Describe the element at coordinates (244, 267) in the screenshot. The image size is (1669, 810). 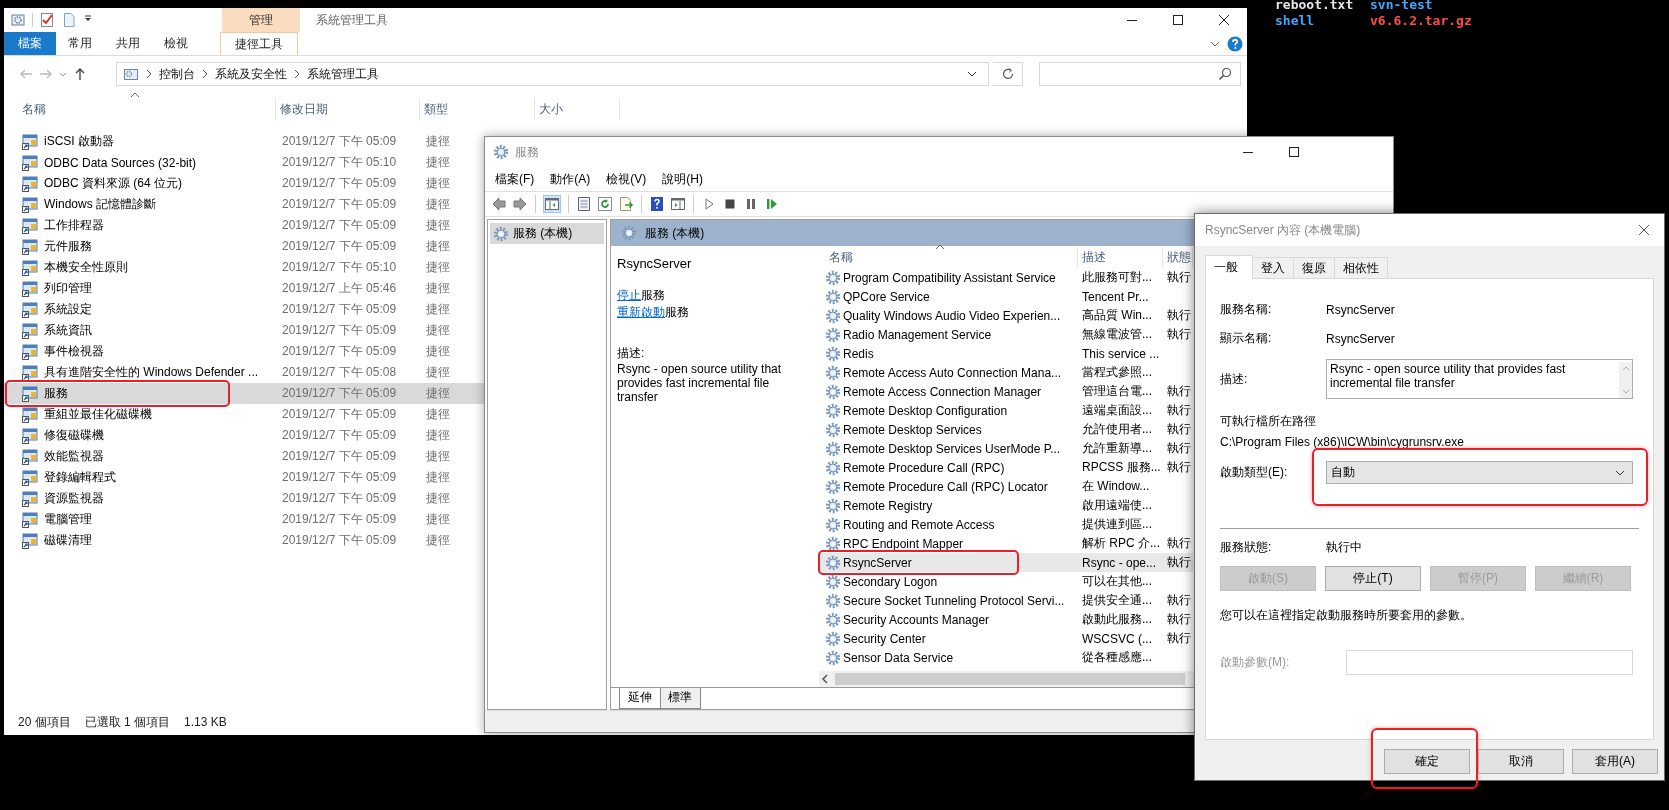
I see `file-row: 本機安全性原則 2019/12/7 下午 05:10 捷徑` at that location.